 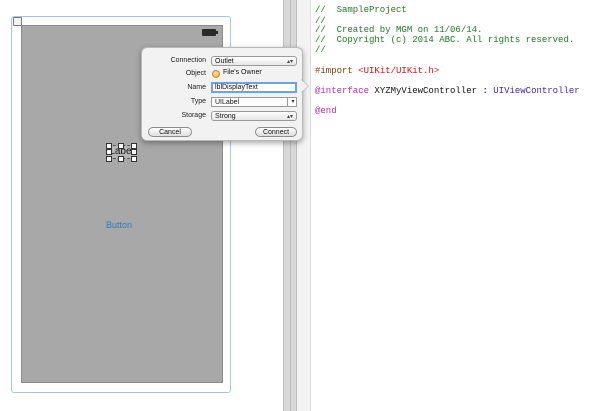 What do you see at coordinates (334, 71) in the screenshot?
I see `import-directive: #import` at bounding box center [334, 71].